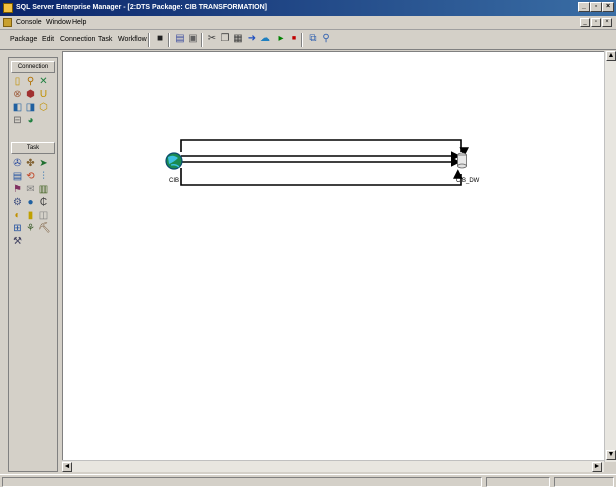 The image size is (616, 487). Describe the element at coordinates (17, 120) in the screenshot. I see `odbc-connection-icon: ⊟` at that location.